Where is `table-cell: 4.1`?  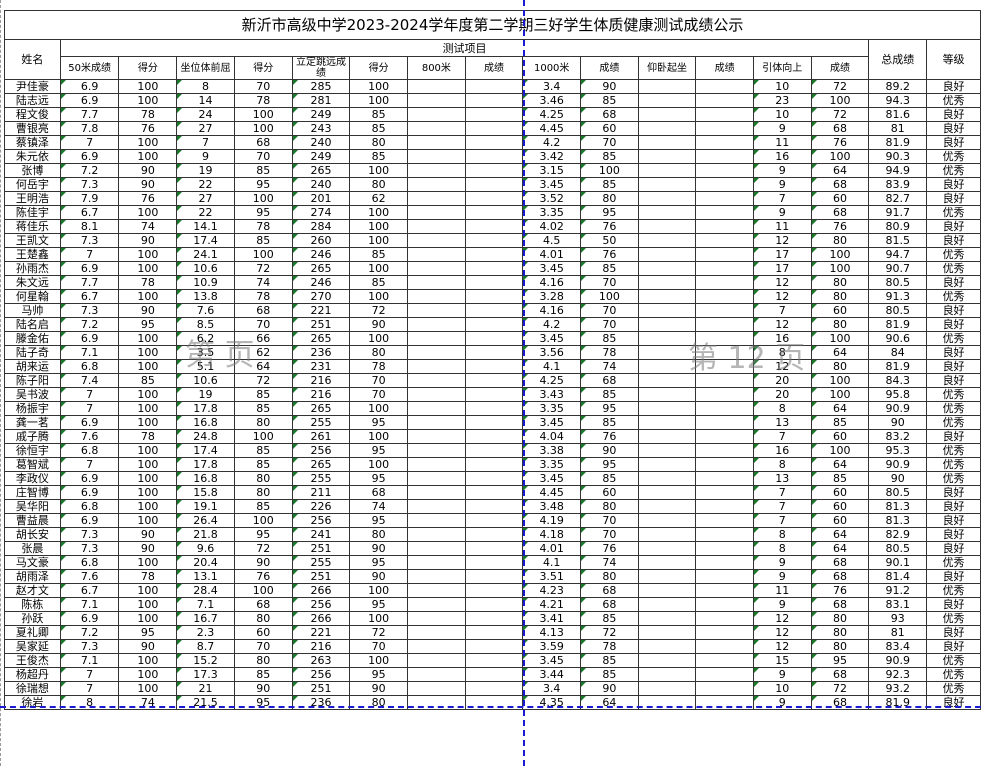
table-cell: 4.1 is located at coordinates (552, 366).